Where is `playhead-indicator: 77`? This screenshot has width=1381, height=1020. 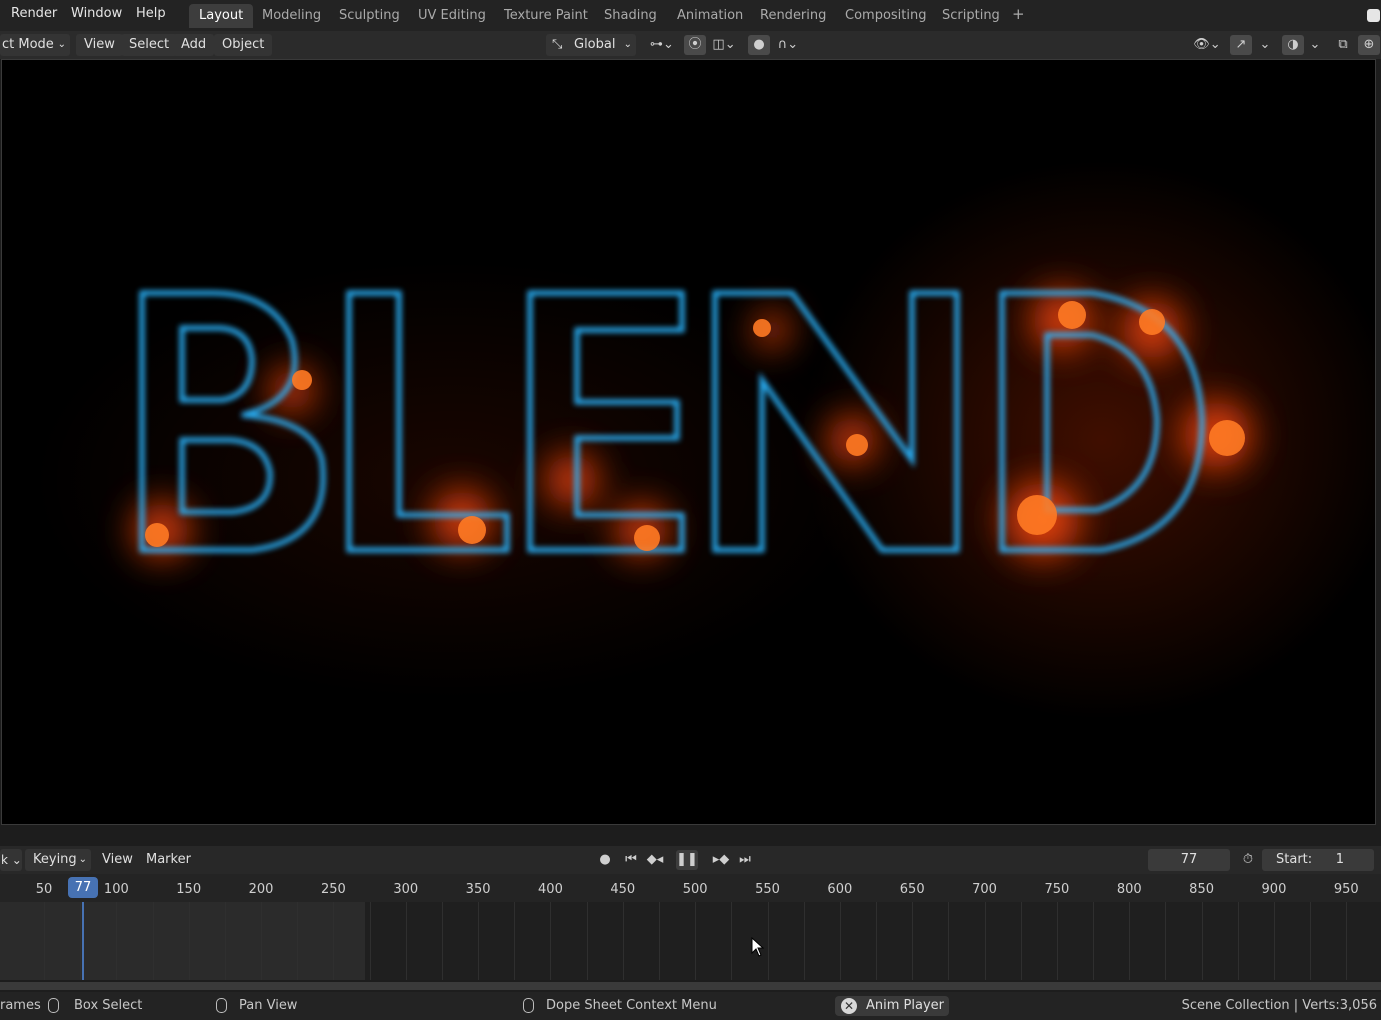
playhead-indicator: 77 is located at coordinates (83, 887).